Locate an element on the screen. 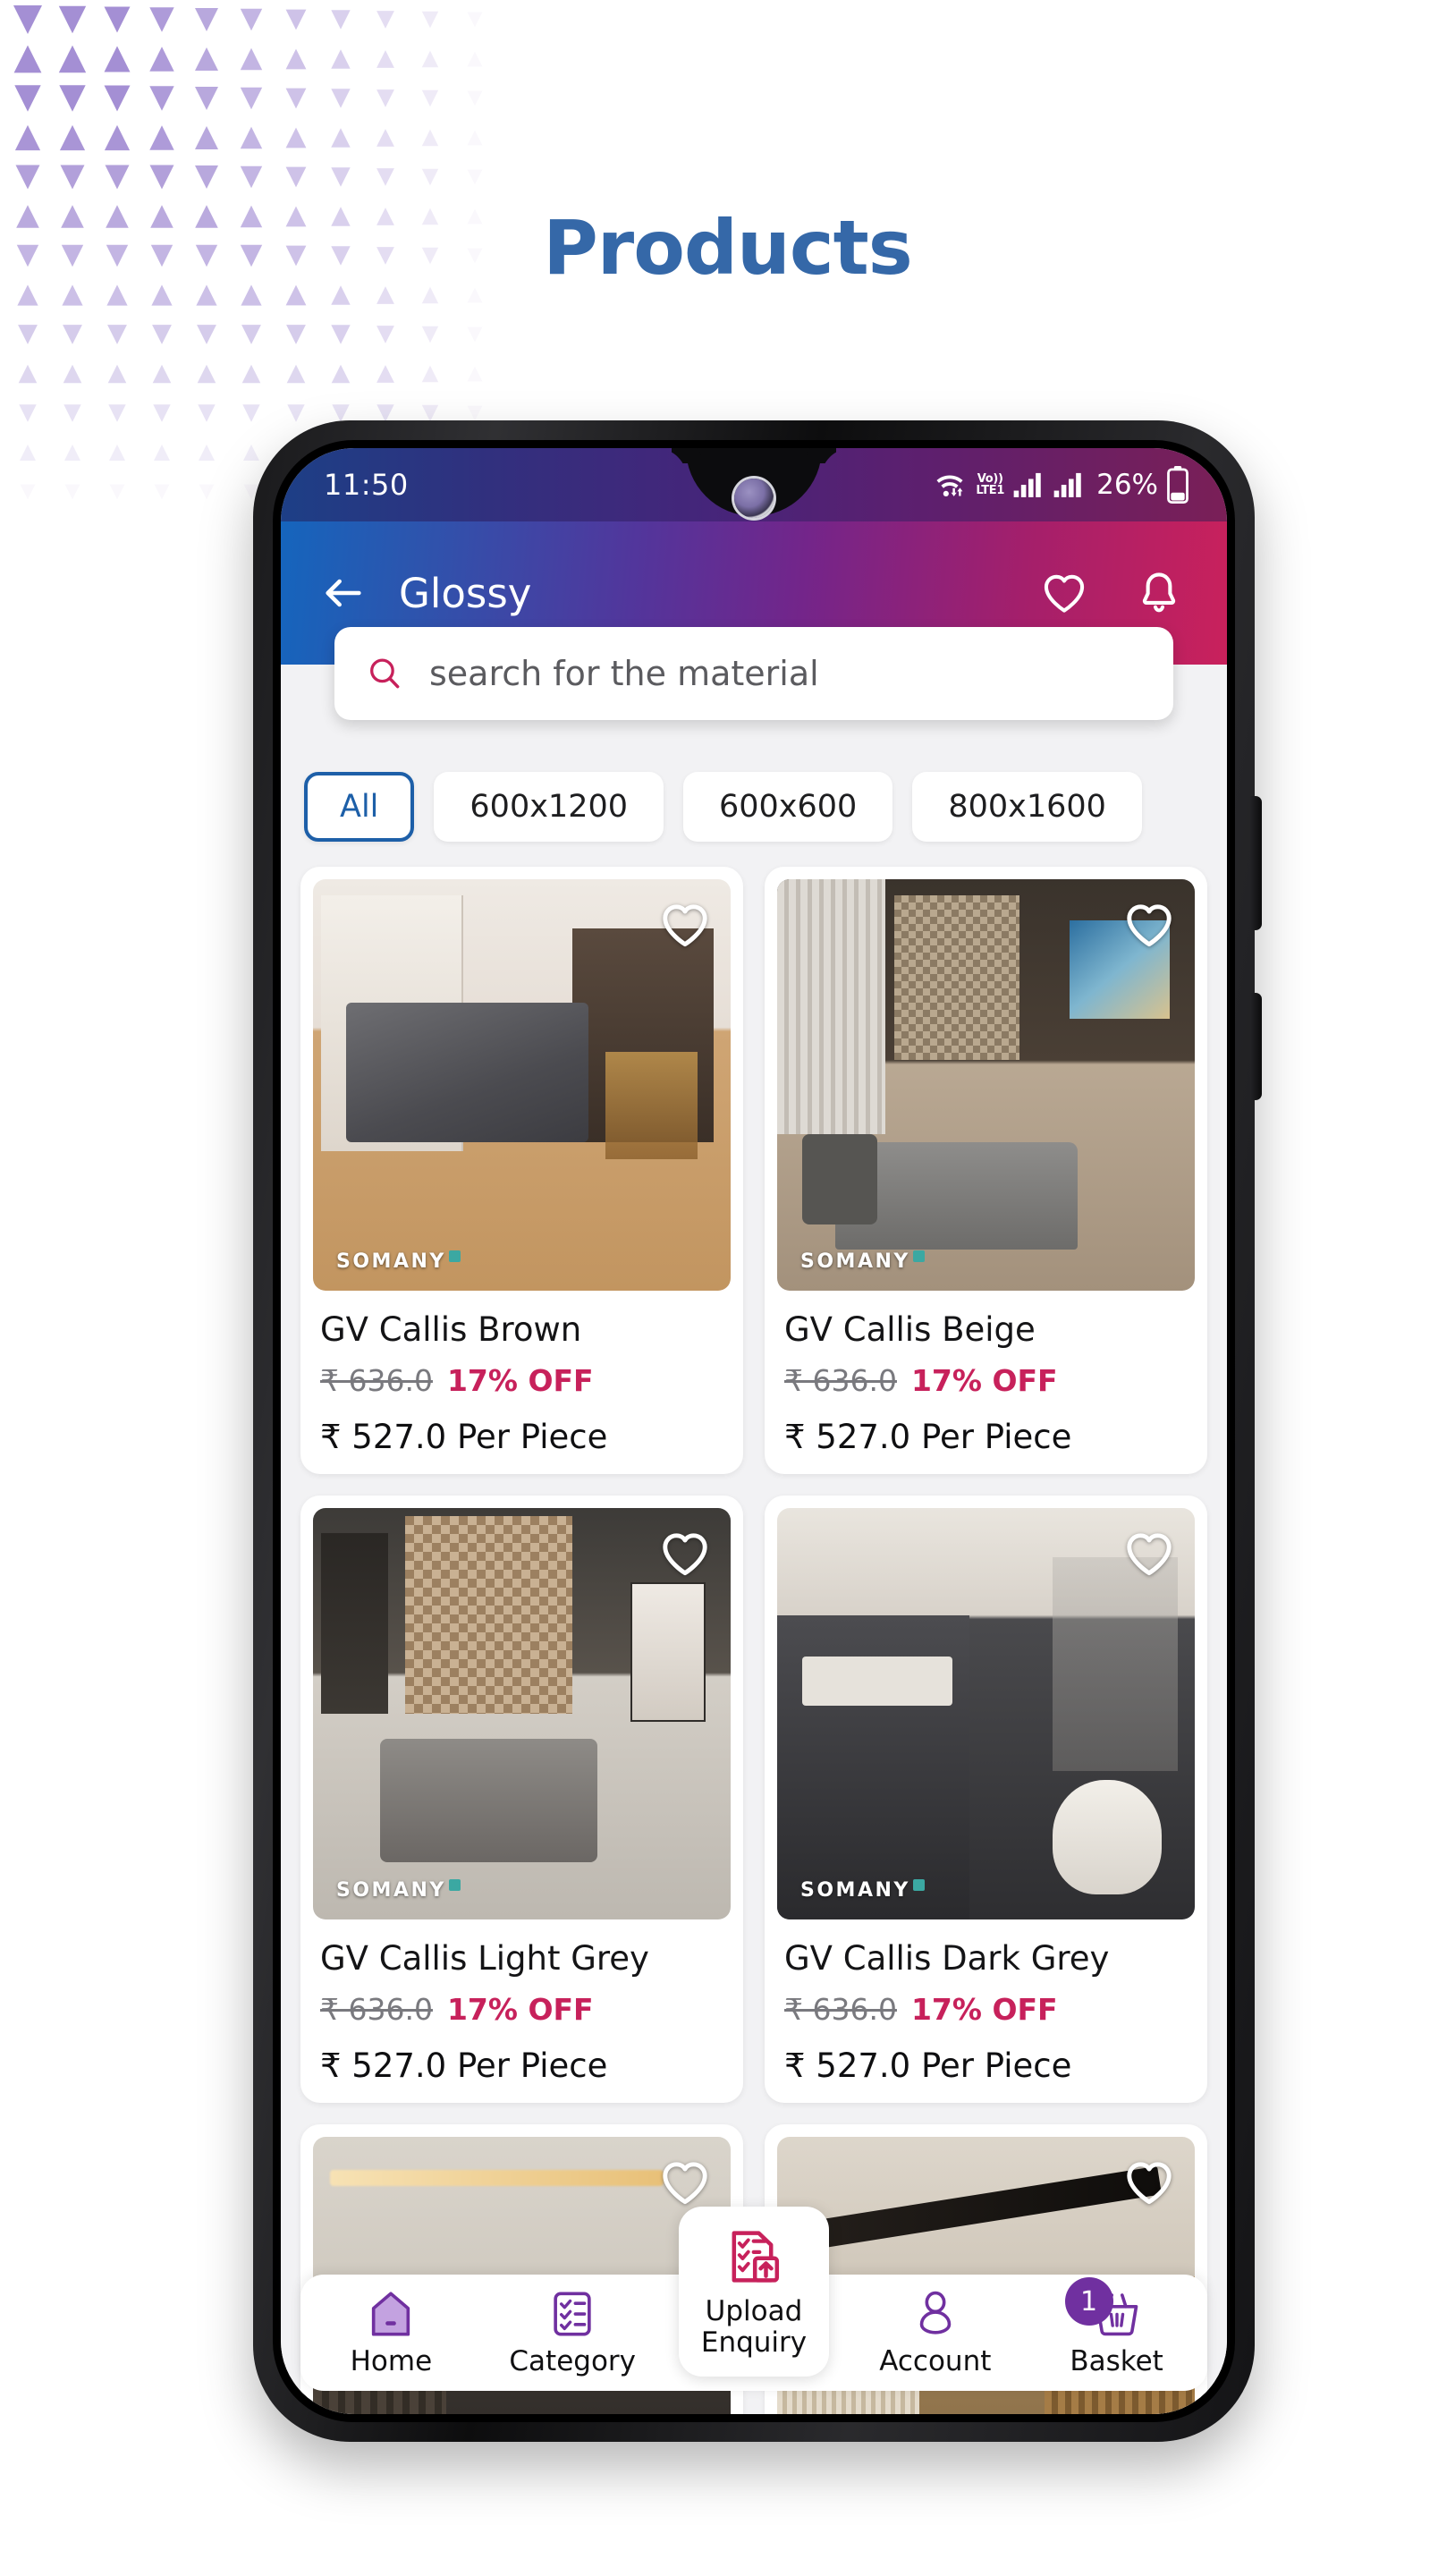 The height and width of the screenshot is (2576, 1455). filter-chip-800x1600: 800x1600 is located at coordinates (1027, 807).